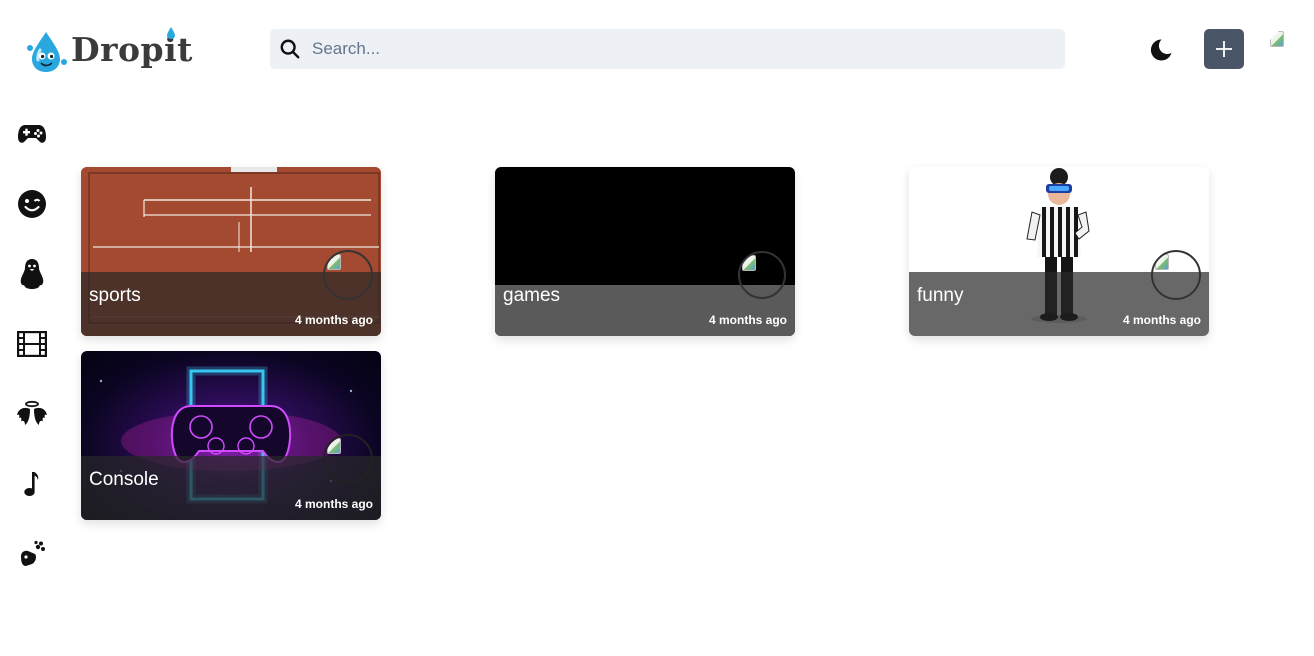  I want to click on penguin-icon, so click(32, 274).